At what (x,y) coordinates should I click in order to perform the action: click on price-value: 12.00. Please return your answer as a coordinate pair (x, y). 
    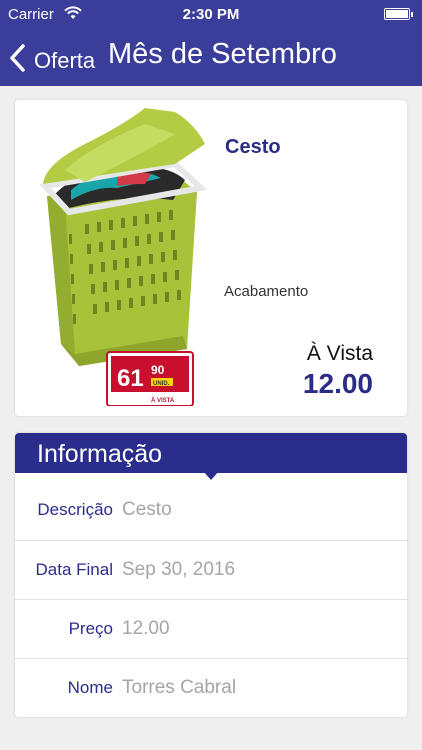
    Looking at the image, I should click on (337, 383).